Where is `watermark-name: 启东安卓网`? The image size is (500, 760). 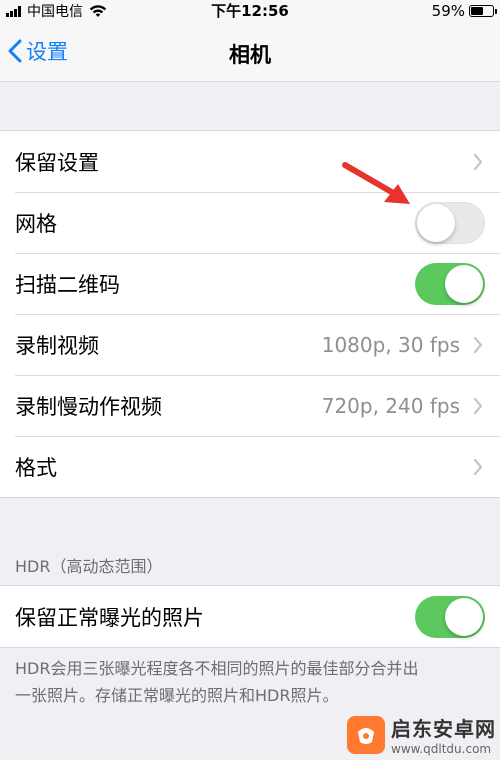
watermark-name: 启东安卓网 is located at coordinates (443, 729).